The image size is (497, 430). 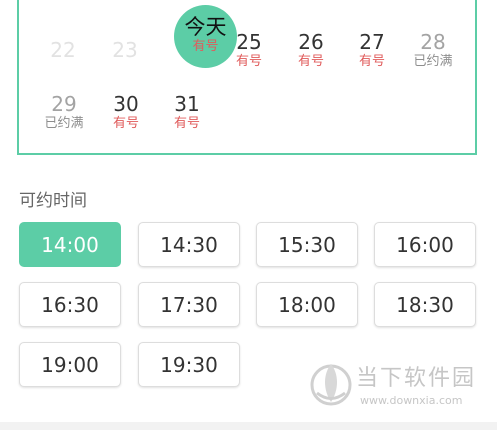 What do you see at coordinates (311, 42) in the screenshot?
I see `day-number: 26` at bounding box center [311, 42].